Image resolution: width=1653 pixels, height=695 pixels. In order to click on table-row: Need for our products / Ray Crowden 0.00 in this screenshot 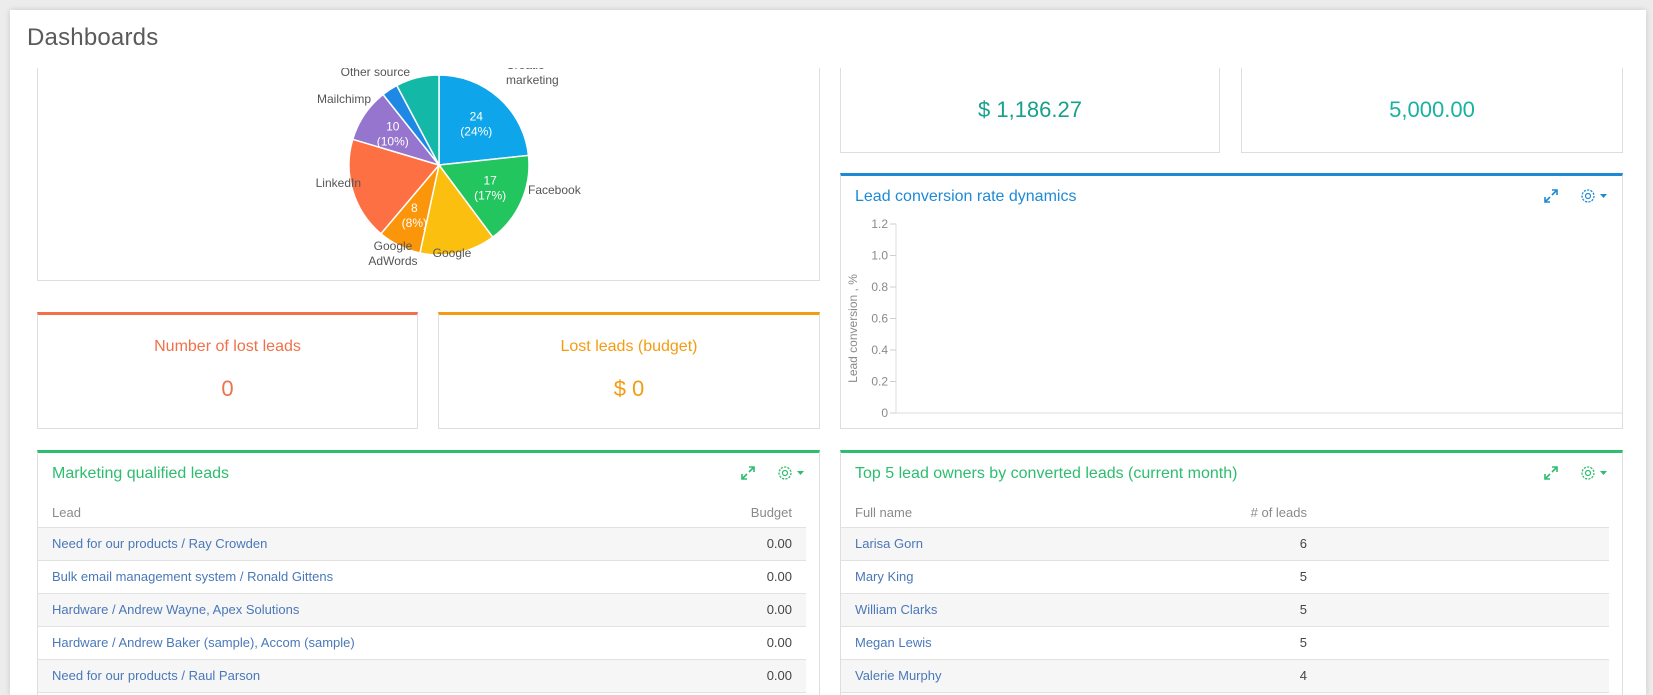, I will do `click(422, 544)`.